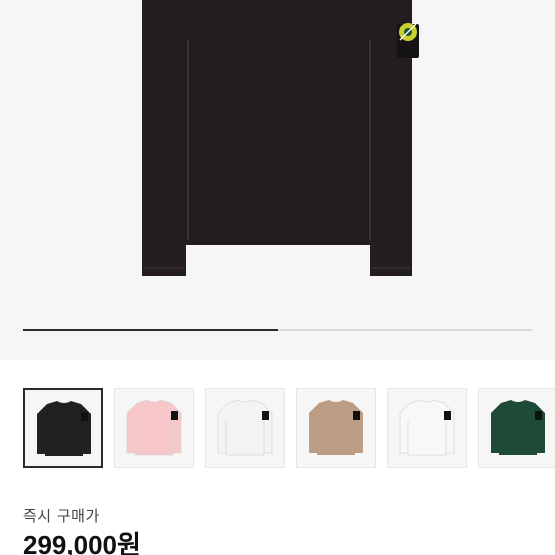 The height and width of the screenshot is (555, 555). I want to click on color-thumbnail-ivory, so click(245, 428).